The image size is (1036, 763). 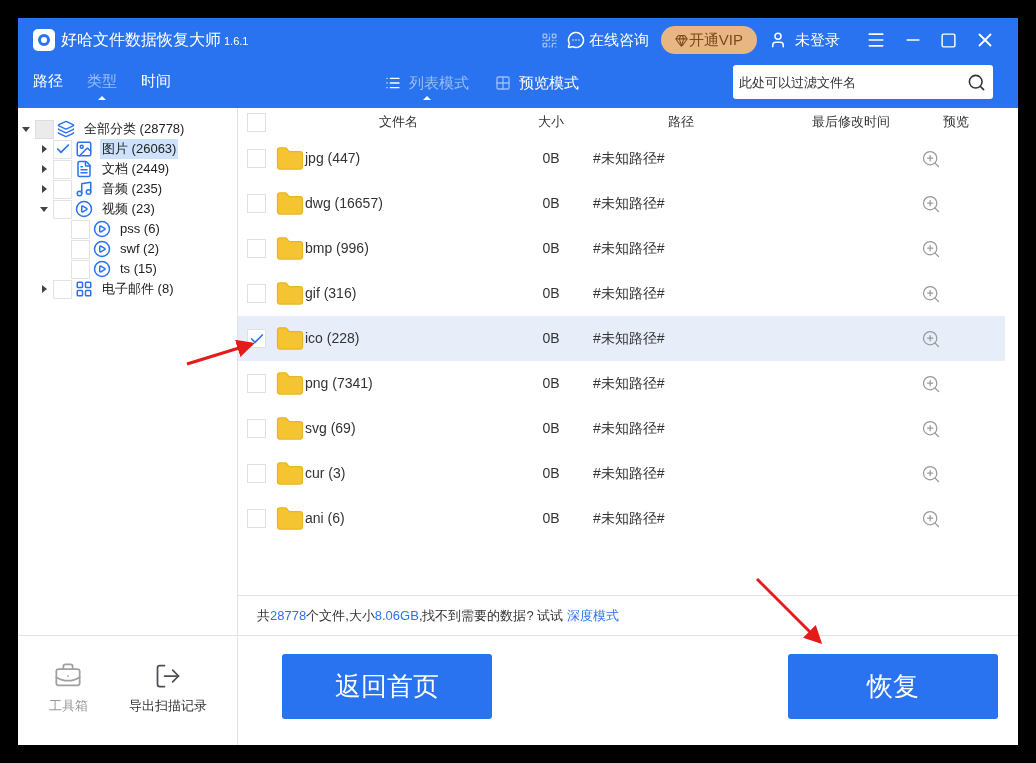 What do you see at coordinates (136, 169) in the screenshot?
I see `tree-item: 文档 (2449)` at bounding box center [136, 169].